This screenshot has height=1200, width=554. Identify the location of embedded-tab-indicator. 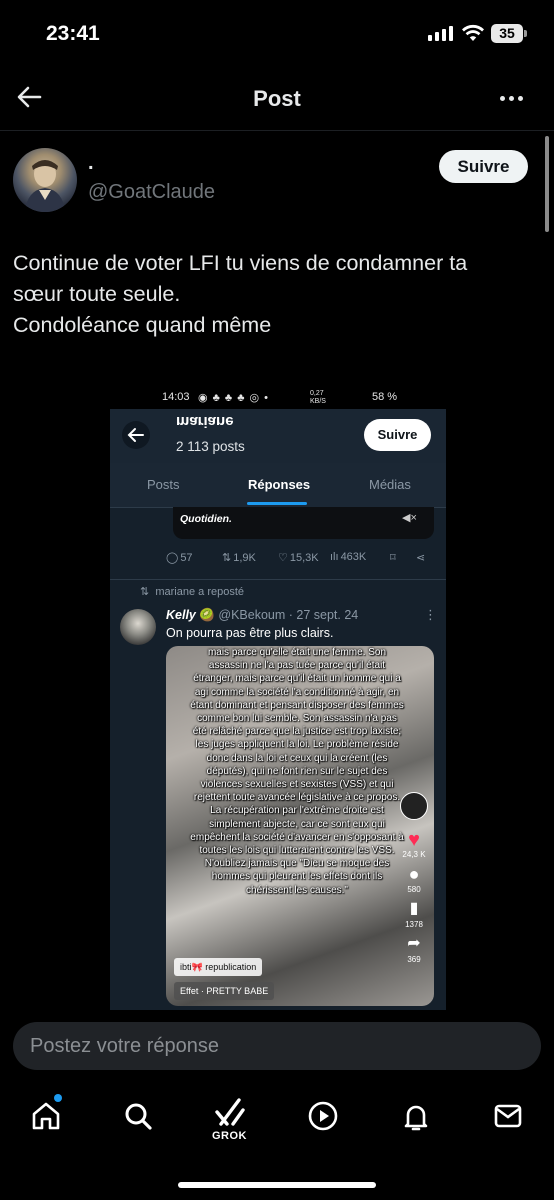
(277, 503).